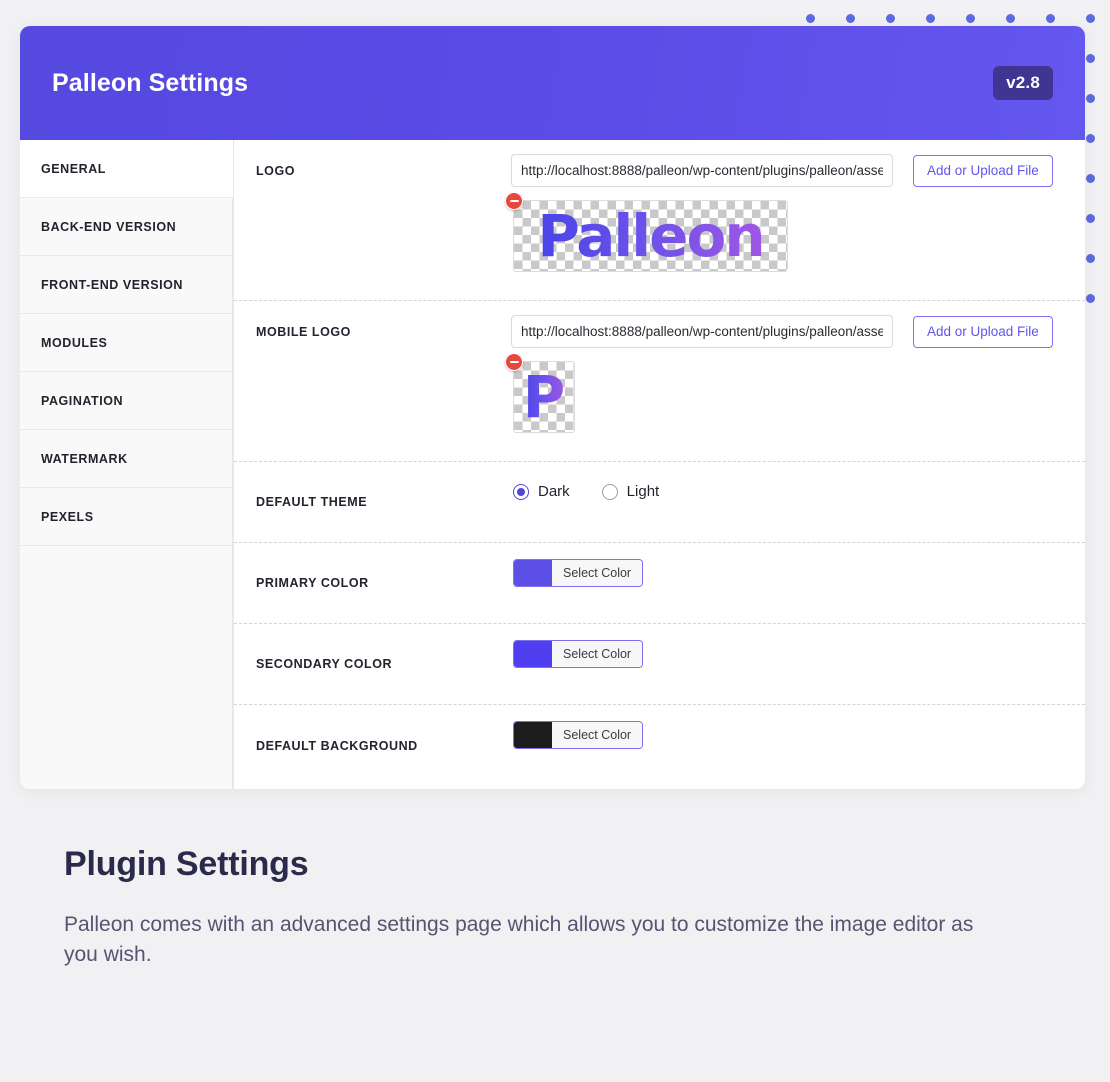  Describe the element at coordinates (150, 82) in the screenshot. I see `page-title: Palleon Settings` at that location.